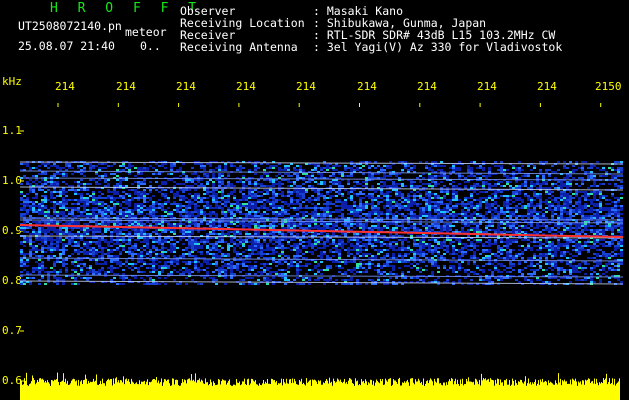  I want to click on x-tick-label: 2150, so click(608, 86).